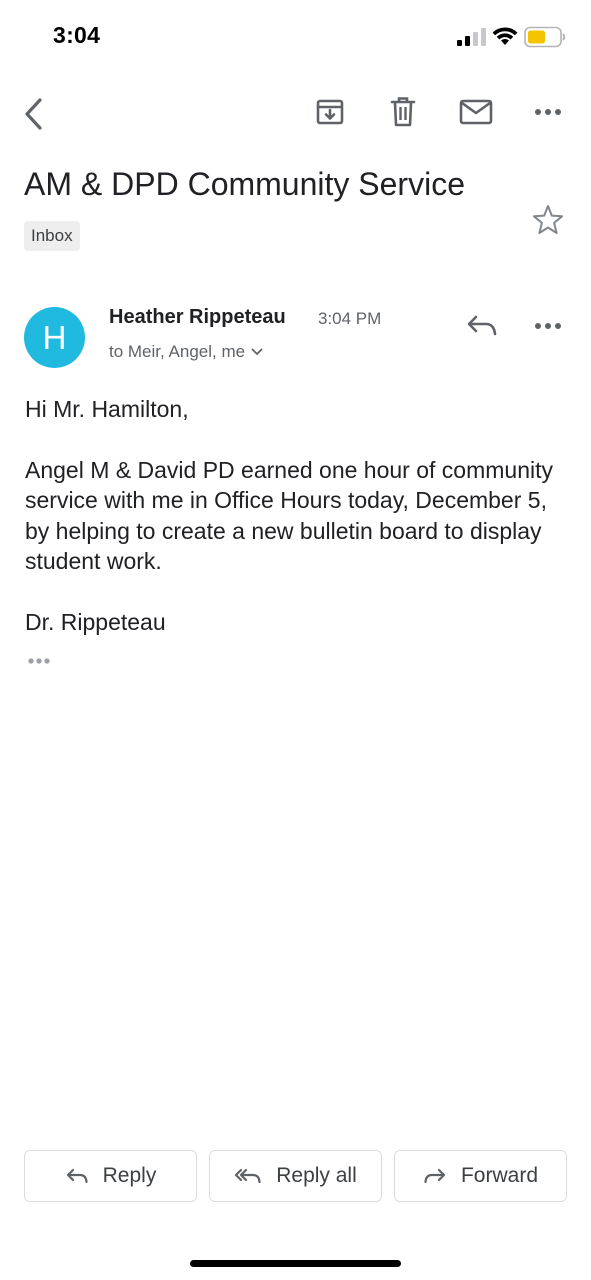 This screenshot has width=591, height=1280. I want to click on reply-all-button: Reply all, so click(295, 1176).